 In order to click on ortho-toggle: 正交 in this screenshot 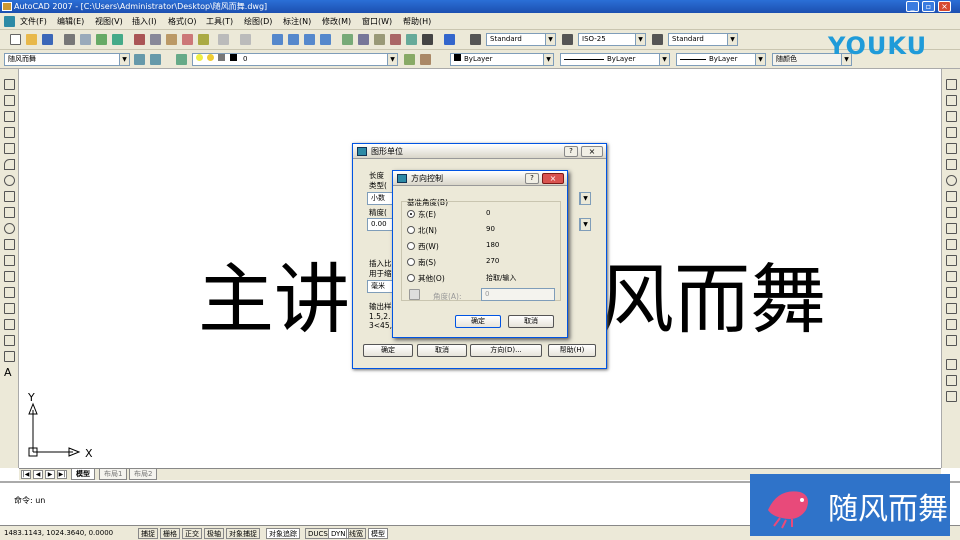, I will do `click(192, 533)`.